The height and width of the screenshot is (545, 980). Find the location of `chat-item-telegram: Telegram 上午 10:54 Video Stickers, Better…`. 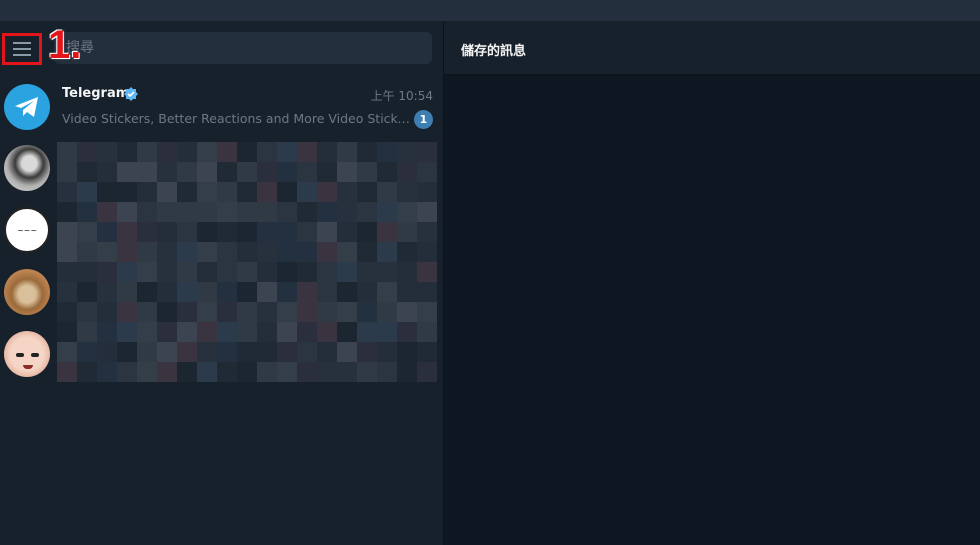

chat-item-telegram: Telegram 上午 10:54 Video Stickers, Better… is located at coordinates (221, 109).